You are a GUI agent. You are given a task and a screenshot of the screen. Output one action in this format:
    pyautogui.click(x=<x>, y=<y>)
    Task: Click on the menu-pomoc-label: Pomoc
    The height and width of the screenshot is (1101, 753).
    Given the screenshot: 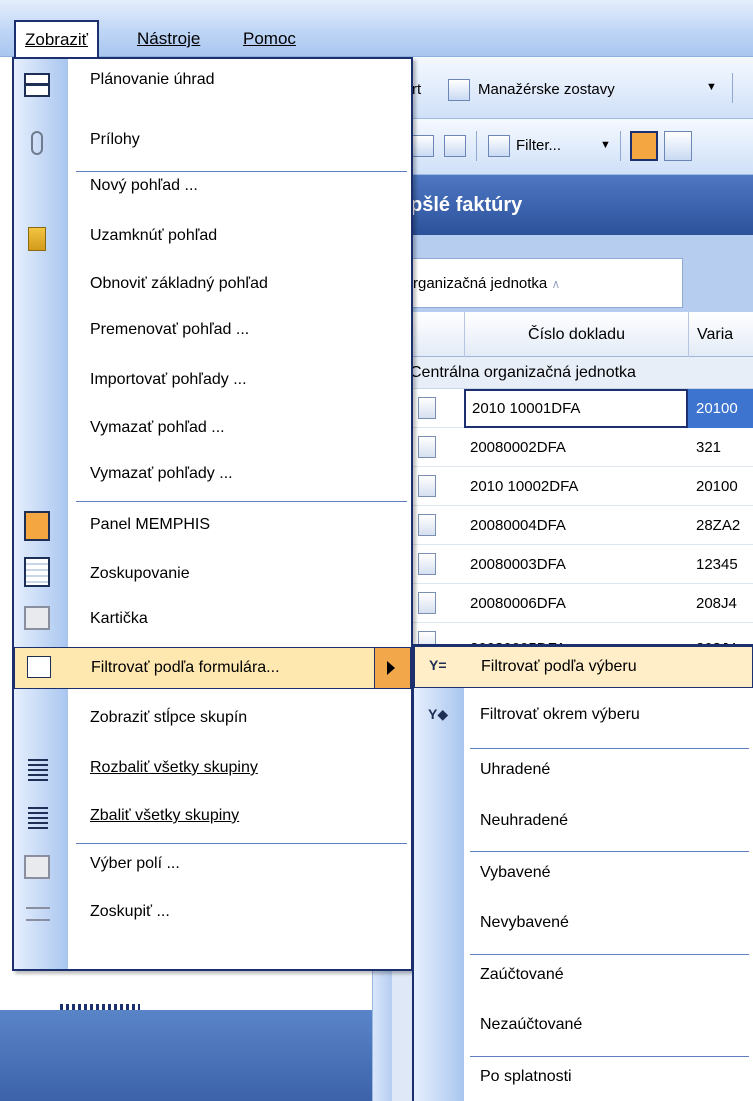 What is the action you would take?
    pyautogui.click(x=269, y=38)
    